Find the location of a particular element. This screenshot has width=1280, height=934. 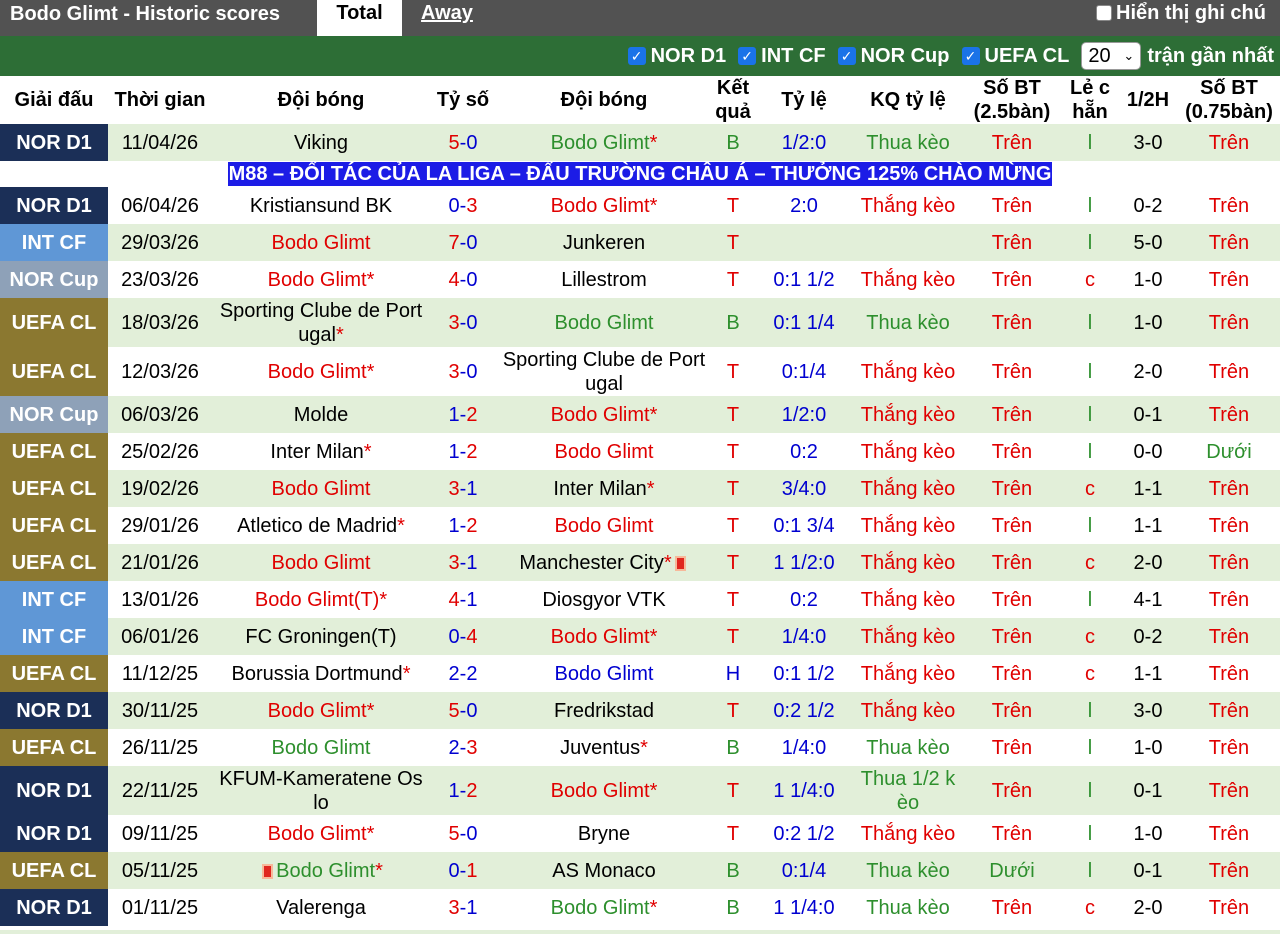

match-result: B is located at coordinates (733, 907).